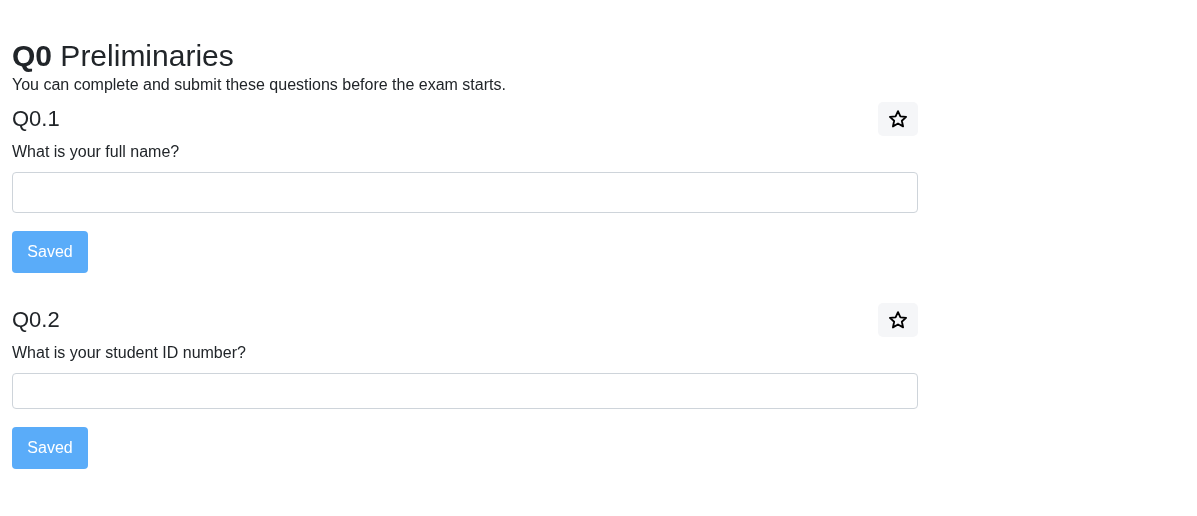 The width and height of the screenshot is (1197, 516). I want to click on question-prompt: What is your full name?, so click(96, 152).